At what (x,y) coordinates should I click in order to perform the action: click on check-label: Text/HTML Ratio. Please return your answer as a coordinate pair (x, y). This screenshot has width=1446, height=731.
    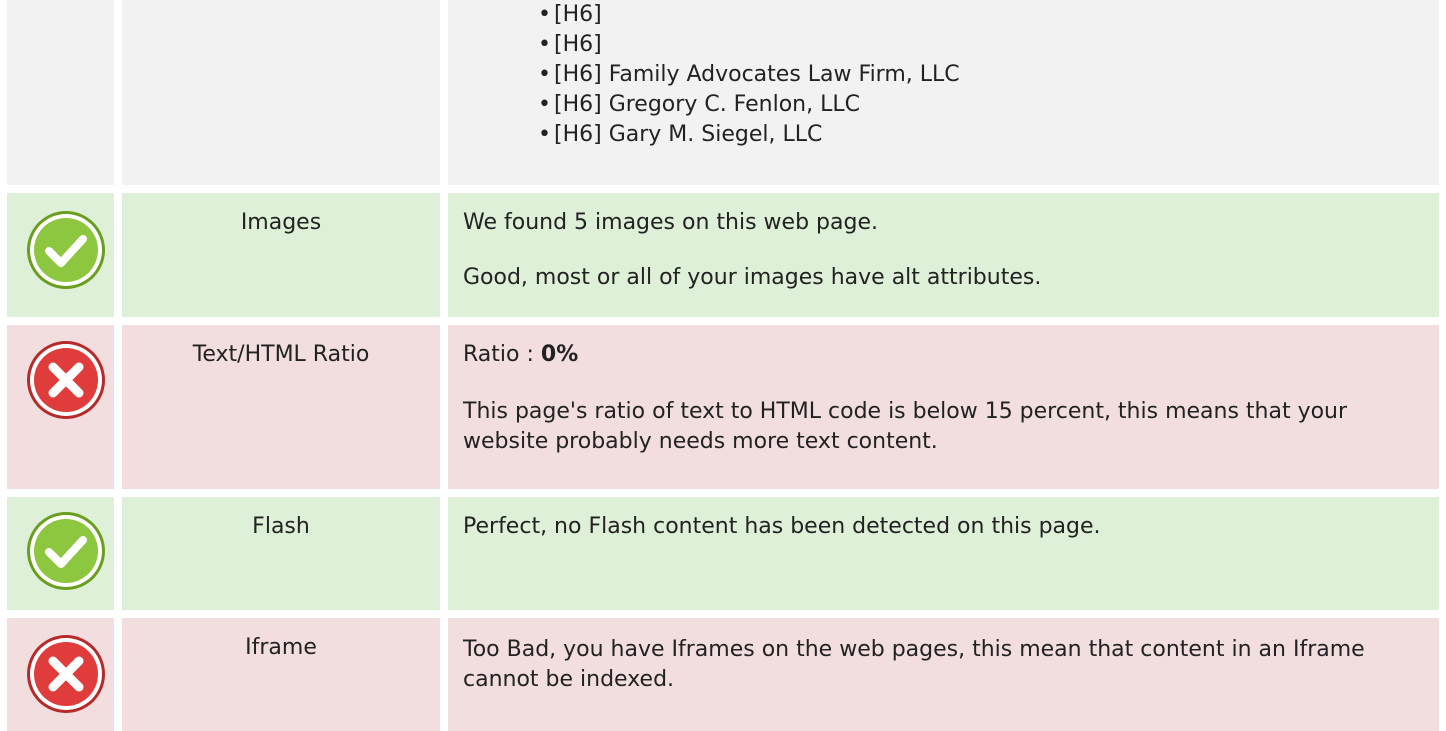
    Looking at the image, I should click on (281, 354).